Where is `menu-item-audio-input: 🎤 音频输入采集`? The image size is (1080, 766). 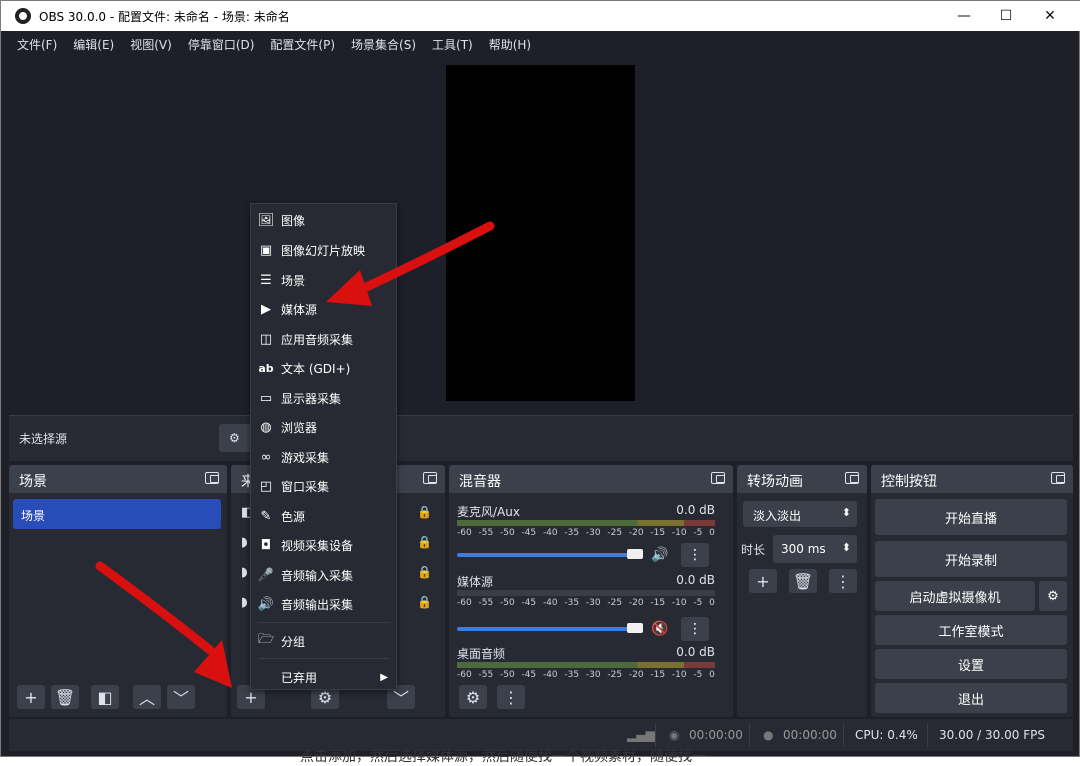
menu-item-audio-input: 🎤 音频输入采集 is located at coordinates (323, 575).